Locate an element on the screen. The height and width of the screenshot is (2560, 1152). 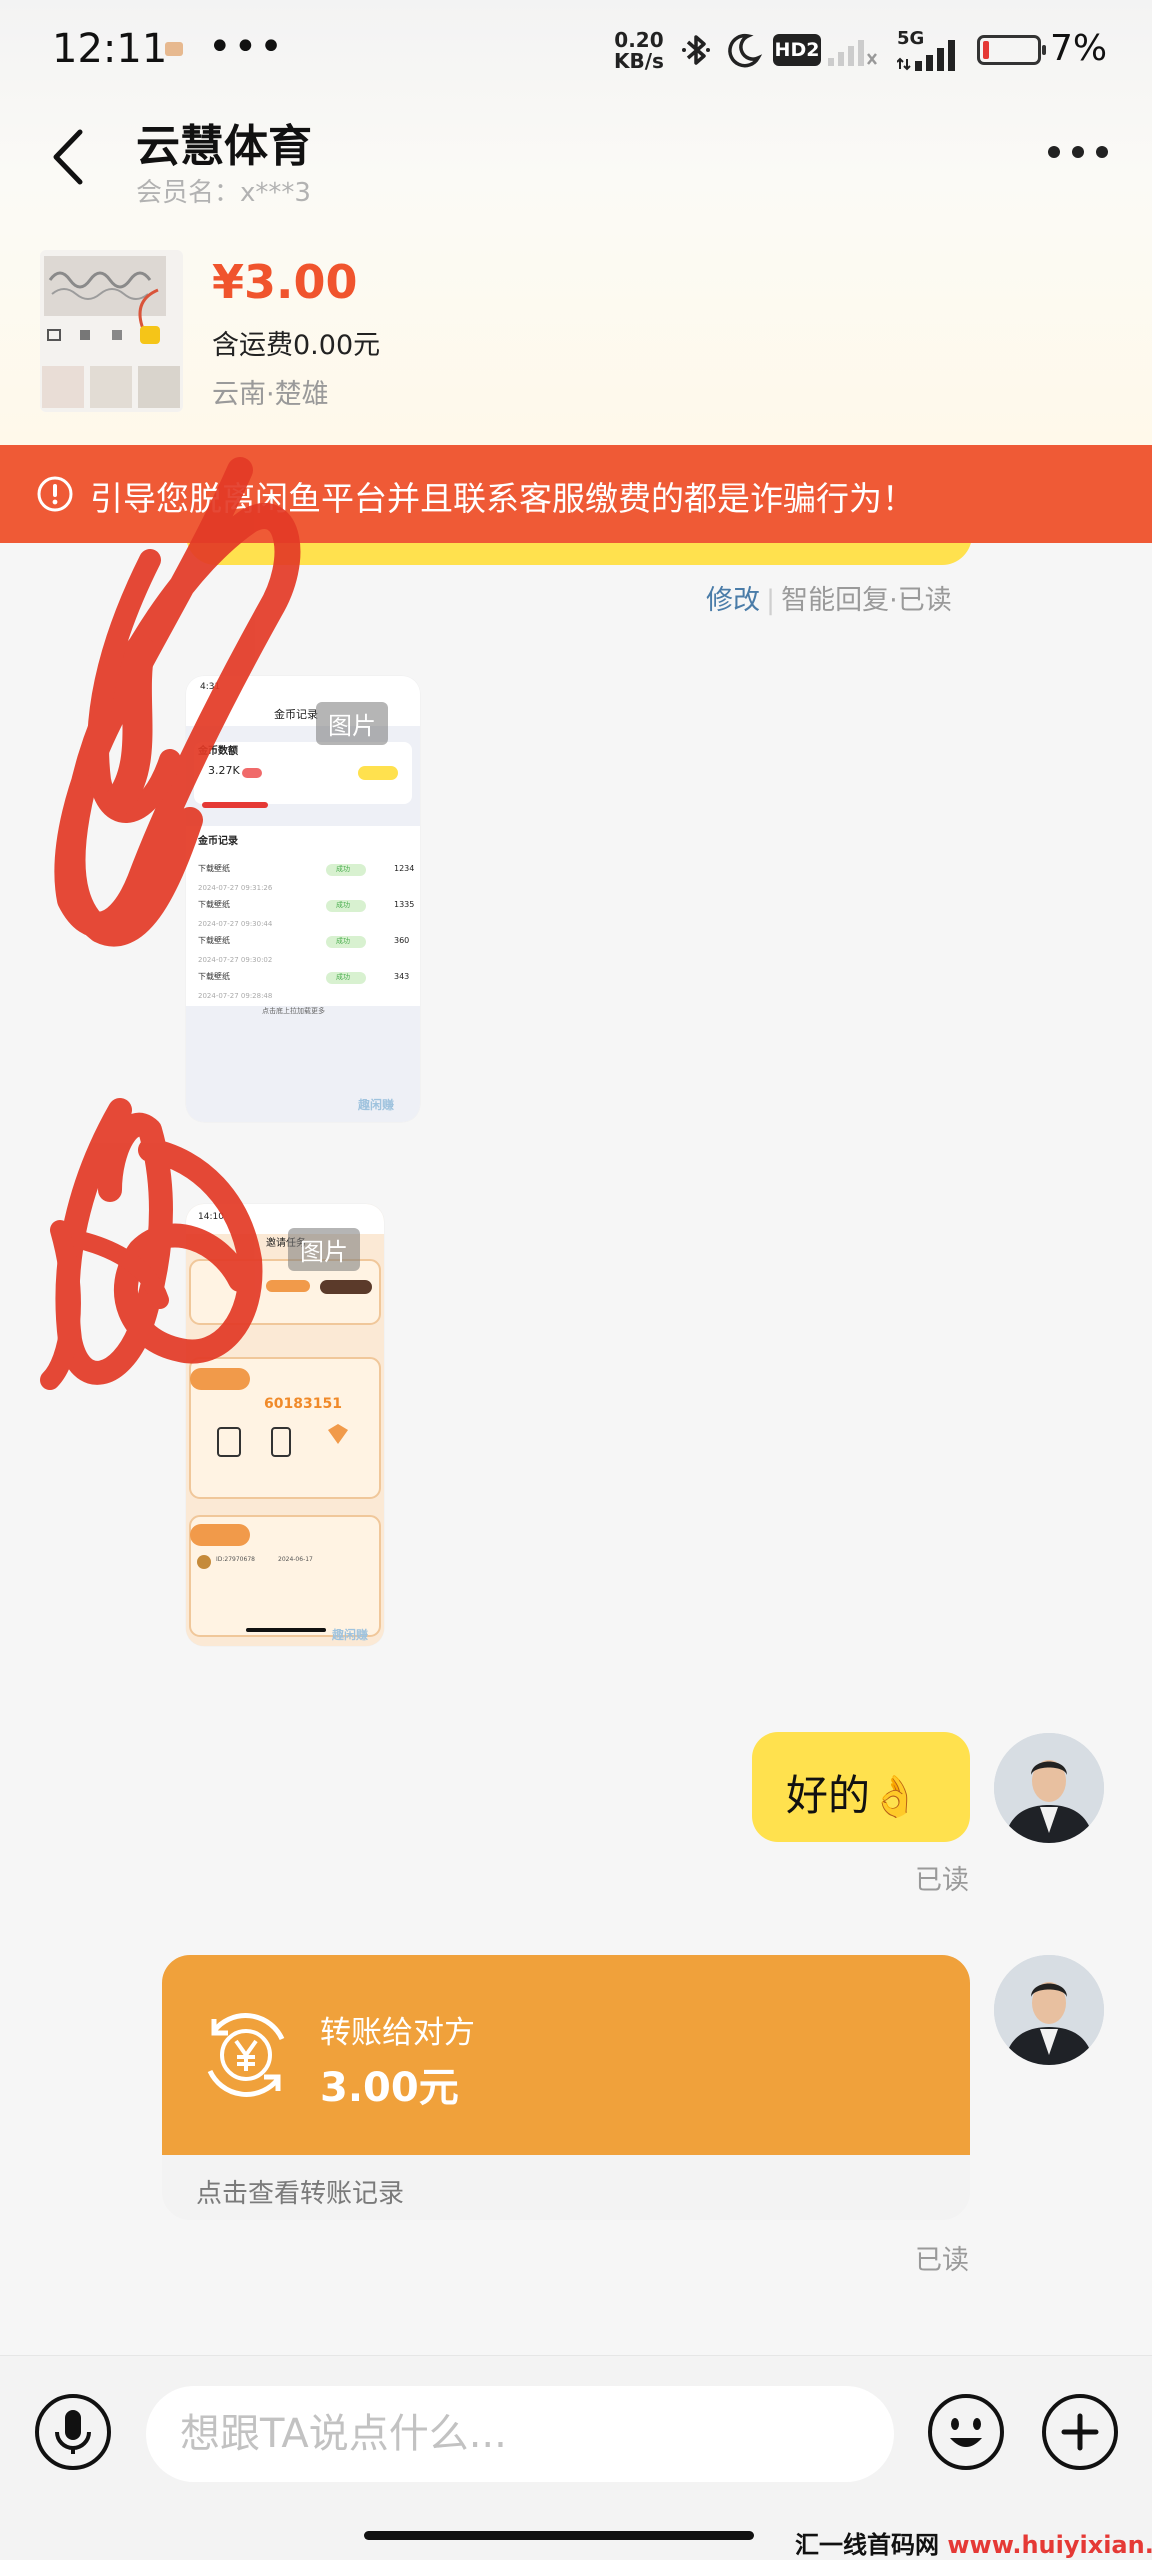
network-speed-value: 0.20 is located at coordinates (639, 40).